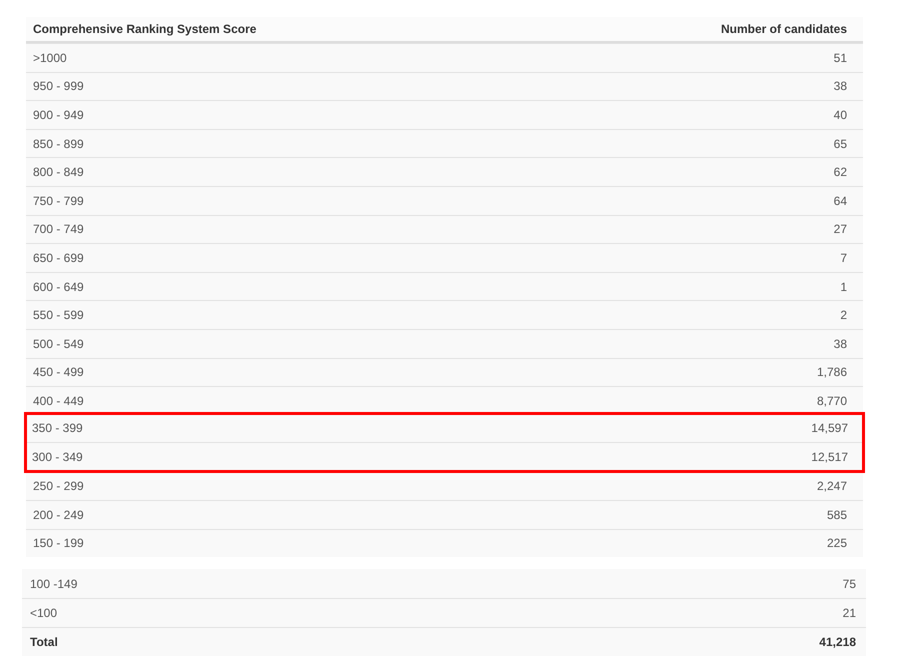  What do you see at coordinates (843, 315) in the screenshot?
I see `table-cell: 2` at bounding box center [843, 315].